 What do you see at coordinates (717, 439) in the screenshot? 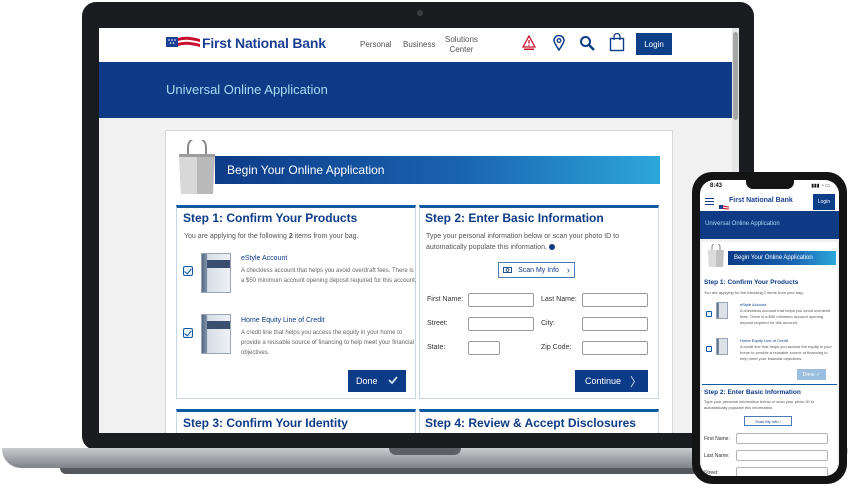
I see `phone-first-name-label: First Name:` at bounding box center [717, 439].